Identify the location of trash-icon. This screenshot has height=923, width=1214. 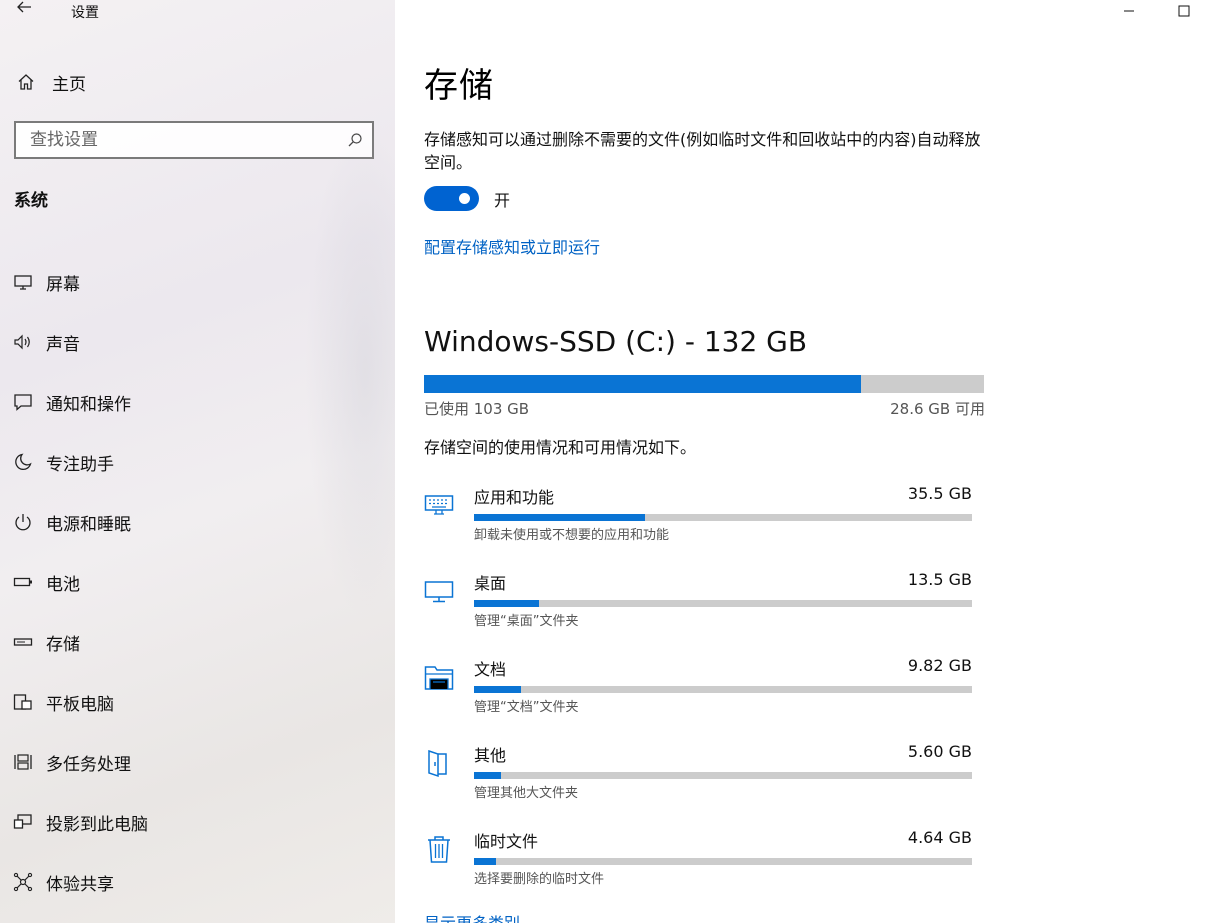
(439, 849).